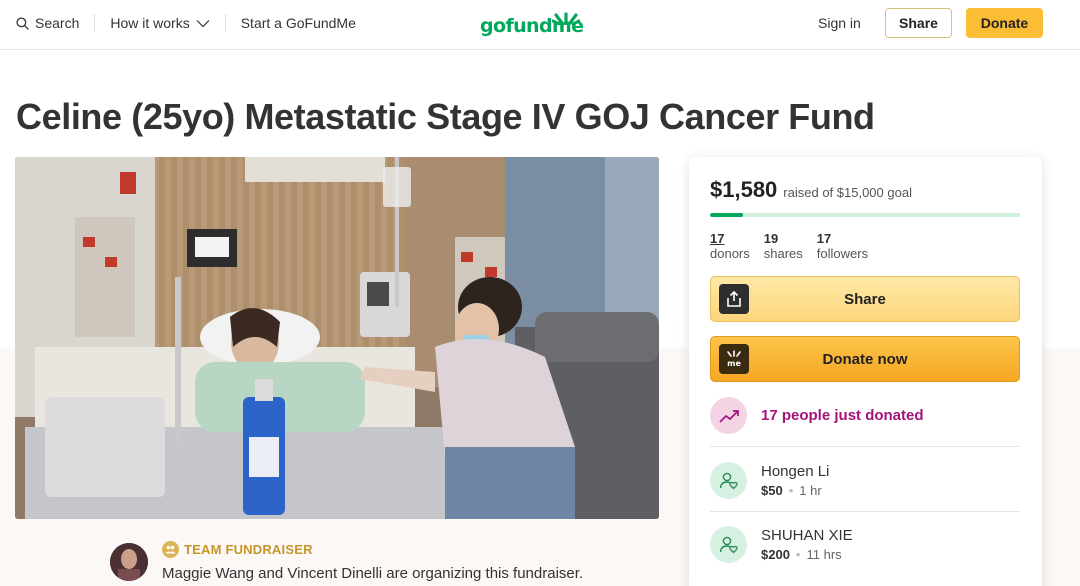 The image size is (1080, 586). I want to click on team-icon, so click(170, 549).